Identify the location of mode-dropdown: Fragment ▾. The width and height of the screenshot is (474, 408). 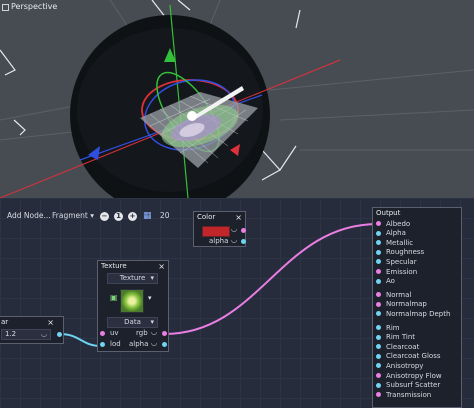
(73, 216).